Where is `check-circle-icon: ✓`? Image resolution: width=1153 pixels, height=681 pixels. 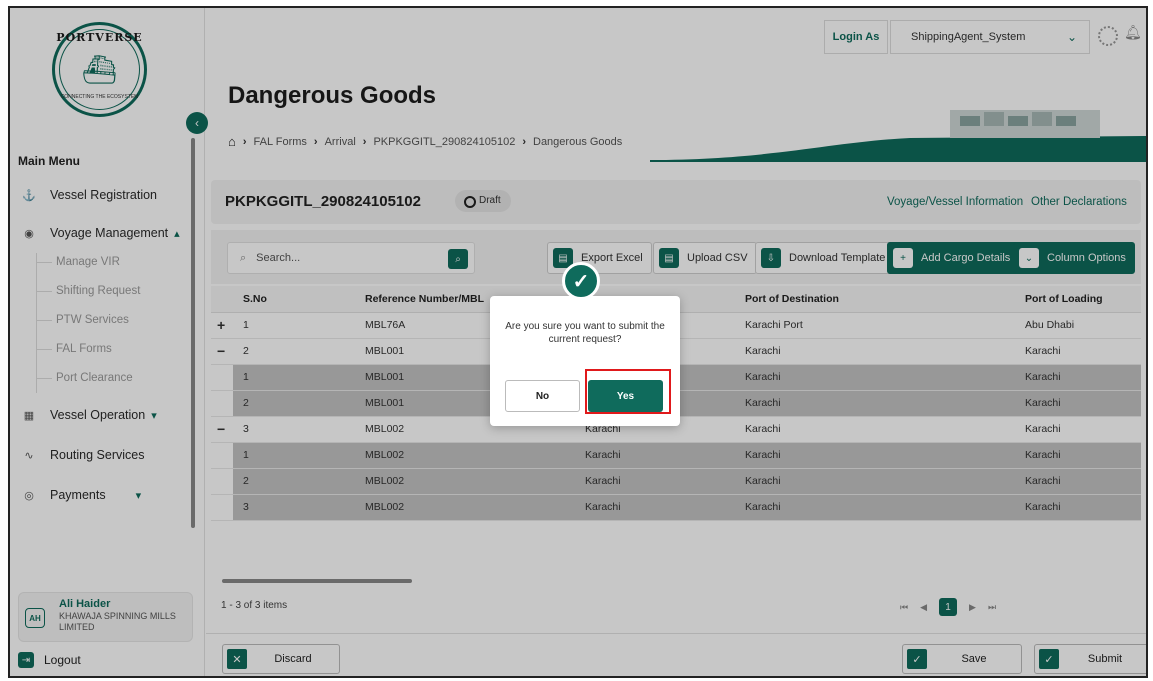
check-circle-icon: ✓ is located at coordinates (581, 281).